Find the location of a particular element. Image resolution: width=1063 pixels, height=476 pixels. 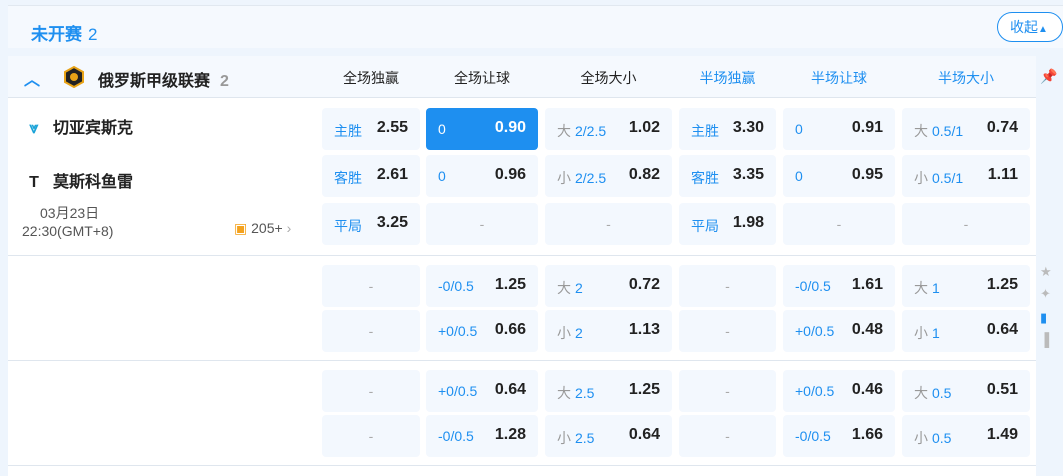

odds-line: 大 2/2.5 is located at coordinates (582, 131).